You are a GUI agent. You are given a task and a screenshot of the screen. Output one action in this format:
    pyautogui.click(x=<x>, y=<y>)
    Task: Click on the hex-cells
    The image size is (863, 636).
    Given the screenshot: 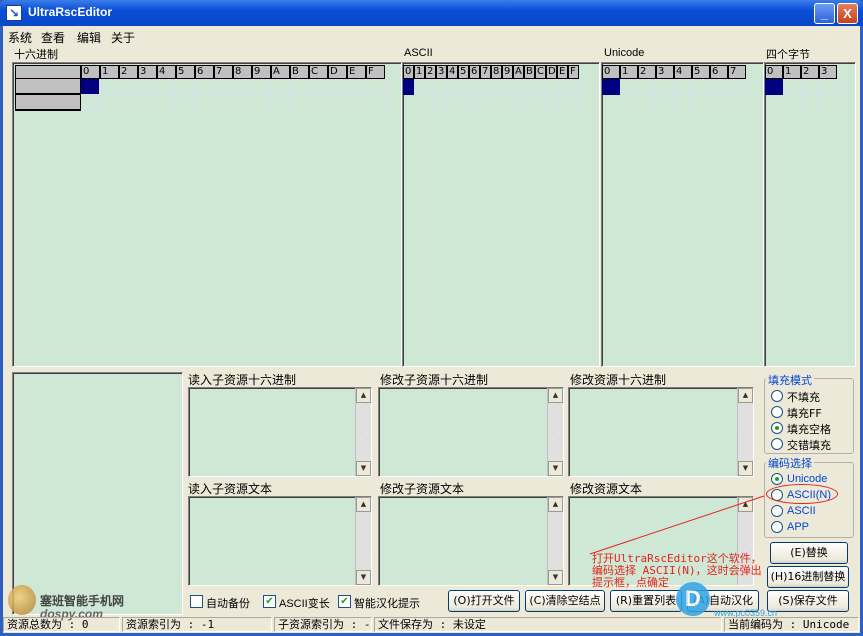 What is the action you would take?
    pyautogui.click(x=242, y=95)
    